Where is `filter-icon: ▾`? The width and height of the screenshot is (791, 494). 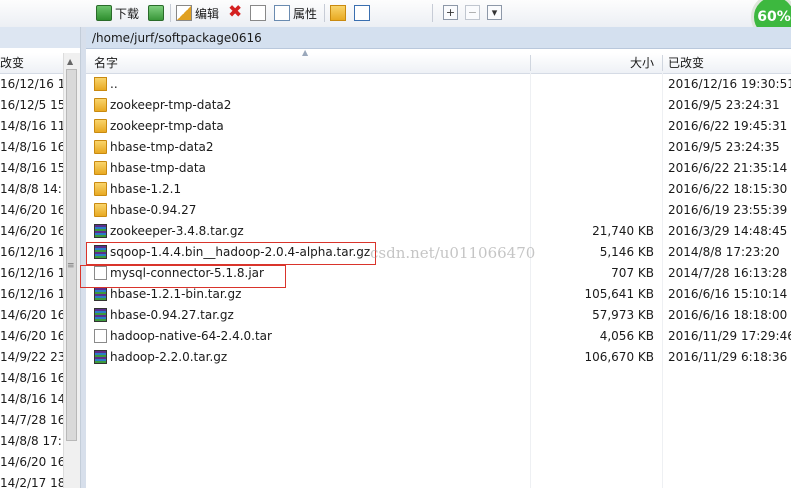
filter-icon: ▾ is located at coordinates (494, 12).